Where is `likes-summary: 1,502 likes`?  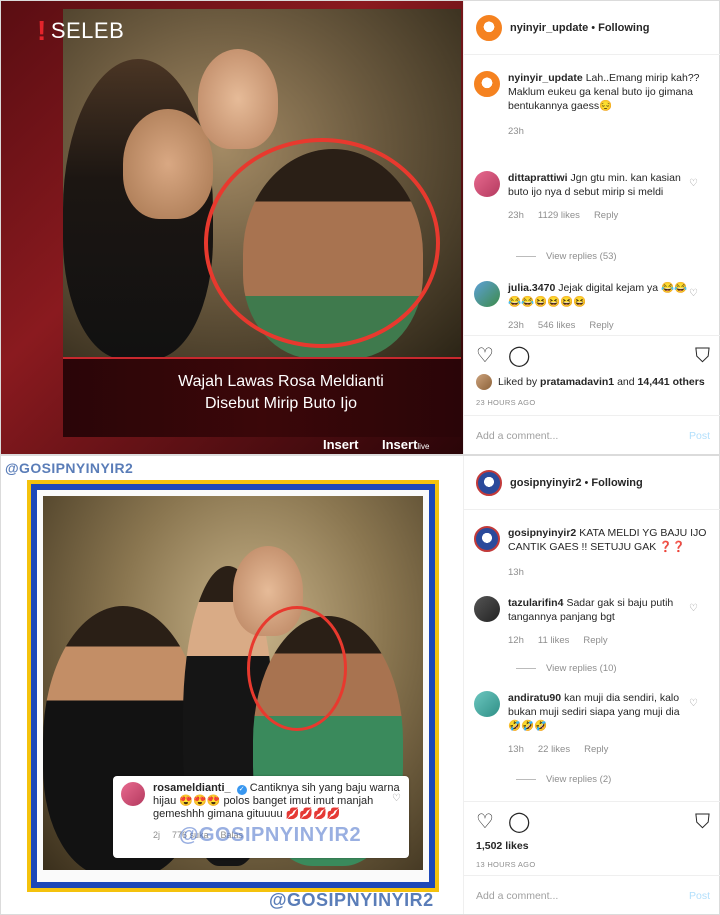 likes-summary: 1,502 likes is located at coordinates (593, 846).